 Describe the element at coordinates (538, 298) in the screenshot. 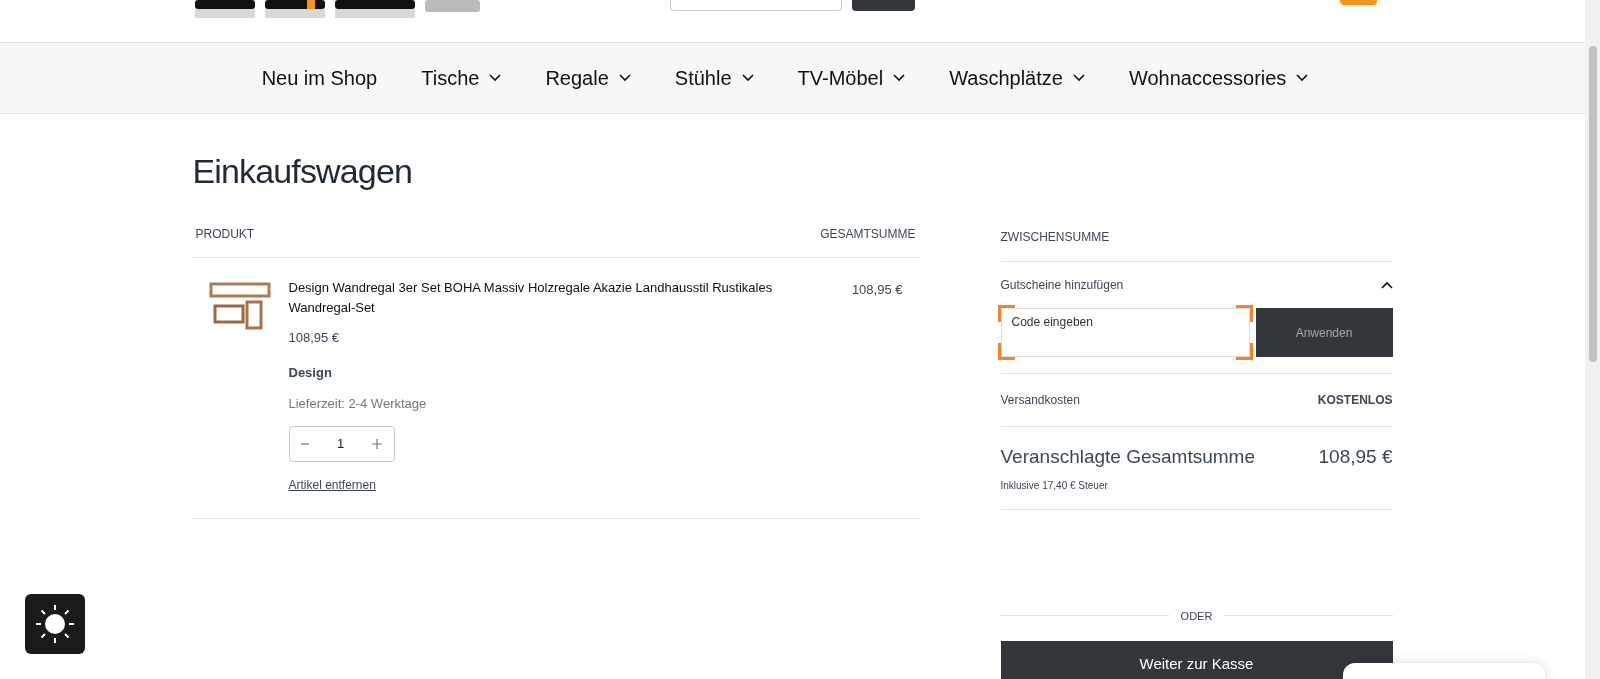

I see `product-name: Design Wandregal 3er Set BOHA Massiv Holzregale Akazie Landhausstil Rustikales Wandregal-Set` at that location.